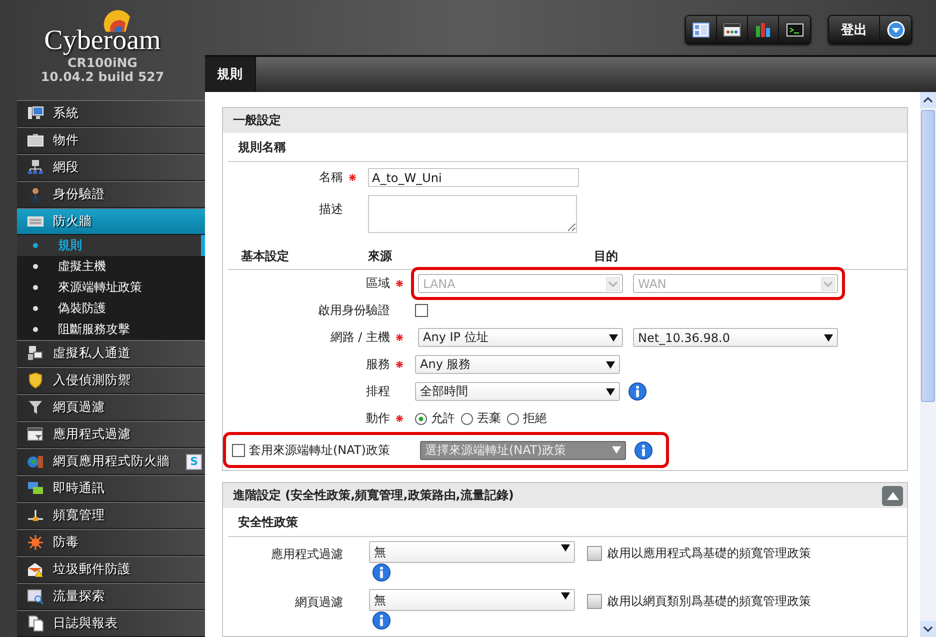 This screenshot has height=637, width=936. I want to click on panel-title: 一般設定, so click(257, 120).